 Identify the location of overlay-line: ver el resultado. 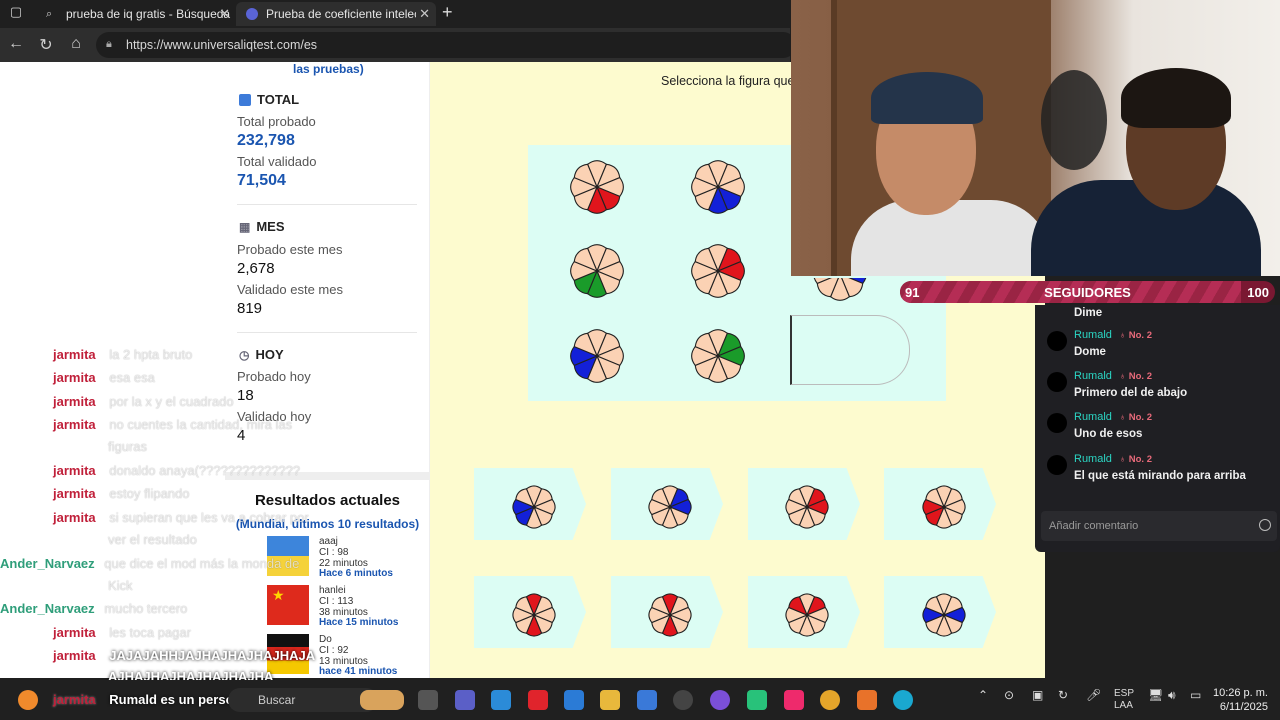
(152, 539).